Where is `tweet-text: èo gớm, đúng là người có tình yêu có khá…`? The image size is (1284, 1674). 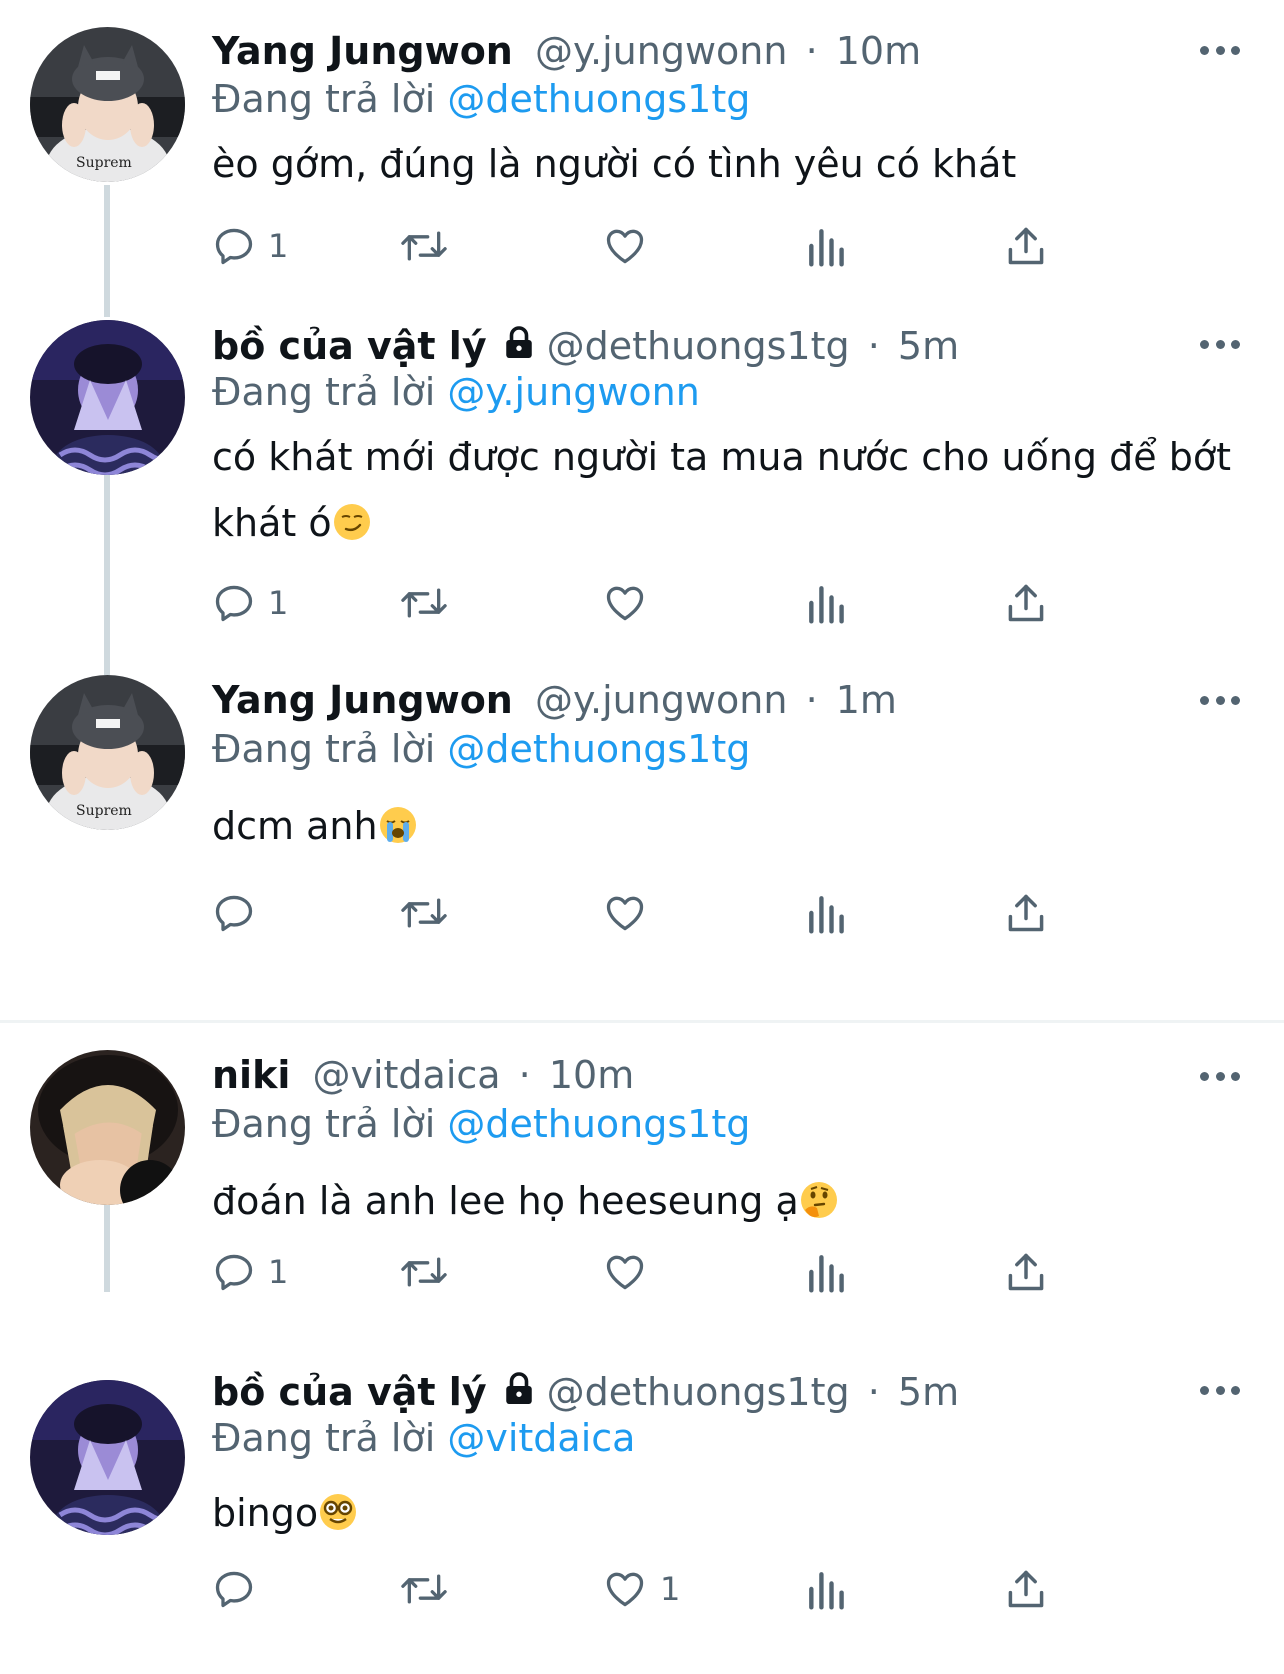
tweet-text: èo gớm, đúng là người có tình yêu có khá… is located at coordinates (722, 164).